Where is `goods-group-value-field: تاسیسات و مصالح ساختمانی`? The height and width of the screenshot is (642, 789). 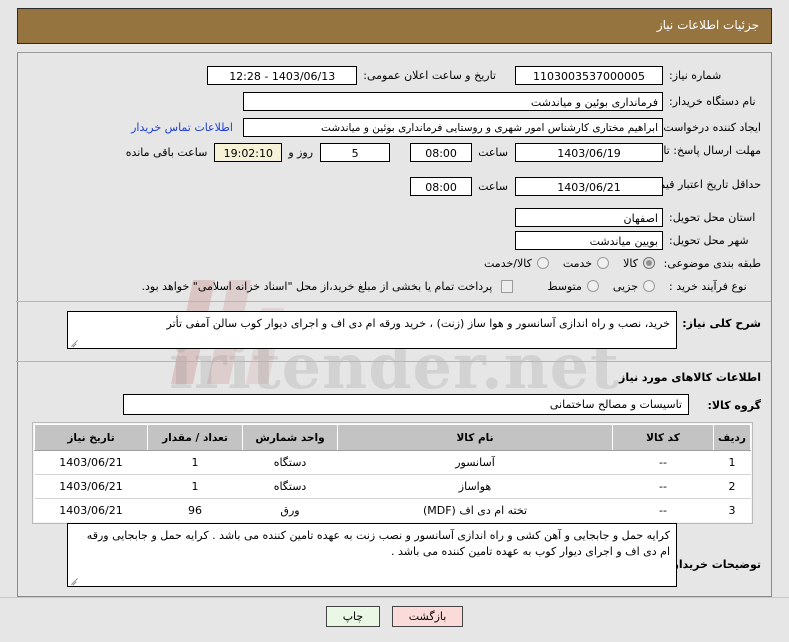 goods-group-value-field: تاسیسات و مصالح ساختمانی is located at coordinates (406, 404).